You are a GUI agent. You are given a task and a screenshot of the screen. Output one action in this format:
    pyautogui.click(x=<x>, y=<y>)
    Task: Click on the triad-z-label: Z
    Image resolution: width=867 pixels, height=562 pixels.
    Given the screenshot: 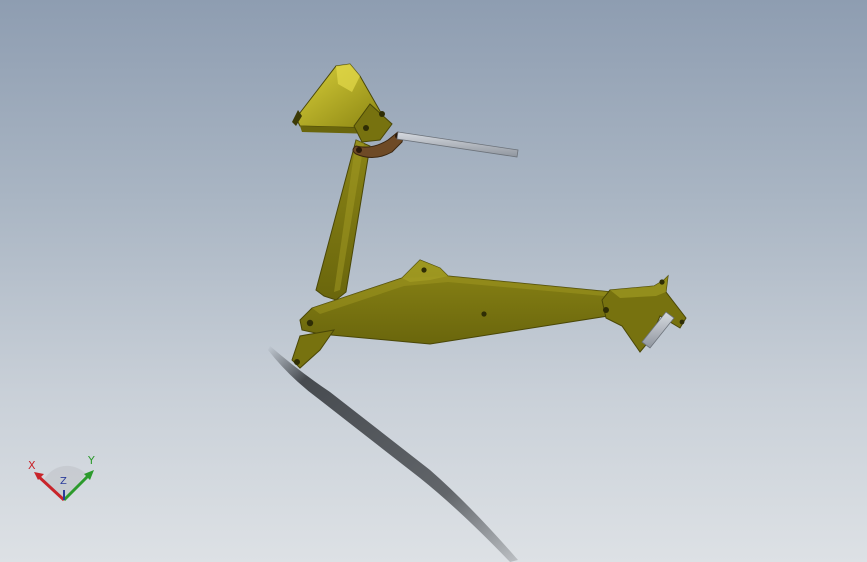 What is the action you would take?
    pyautogui.click(x=63, y=481)
    